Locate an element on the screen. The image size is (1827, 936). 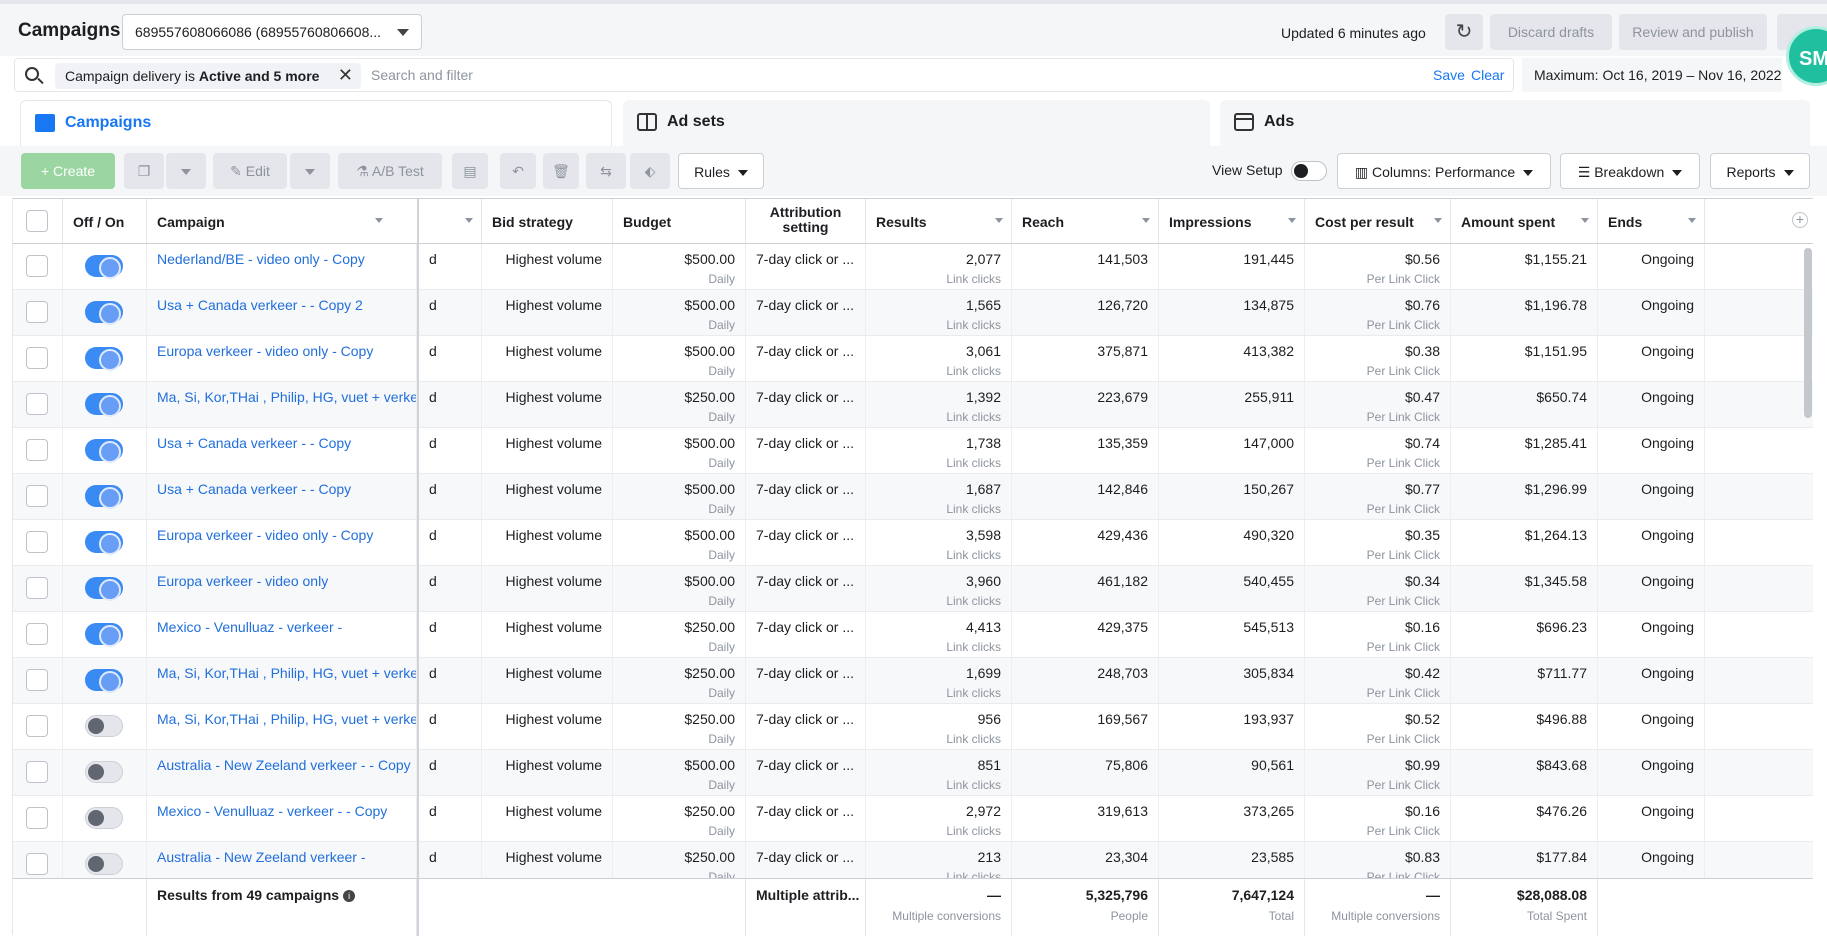
col-budget: Budget is located at coordinates (679, 221).